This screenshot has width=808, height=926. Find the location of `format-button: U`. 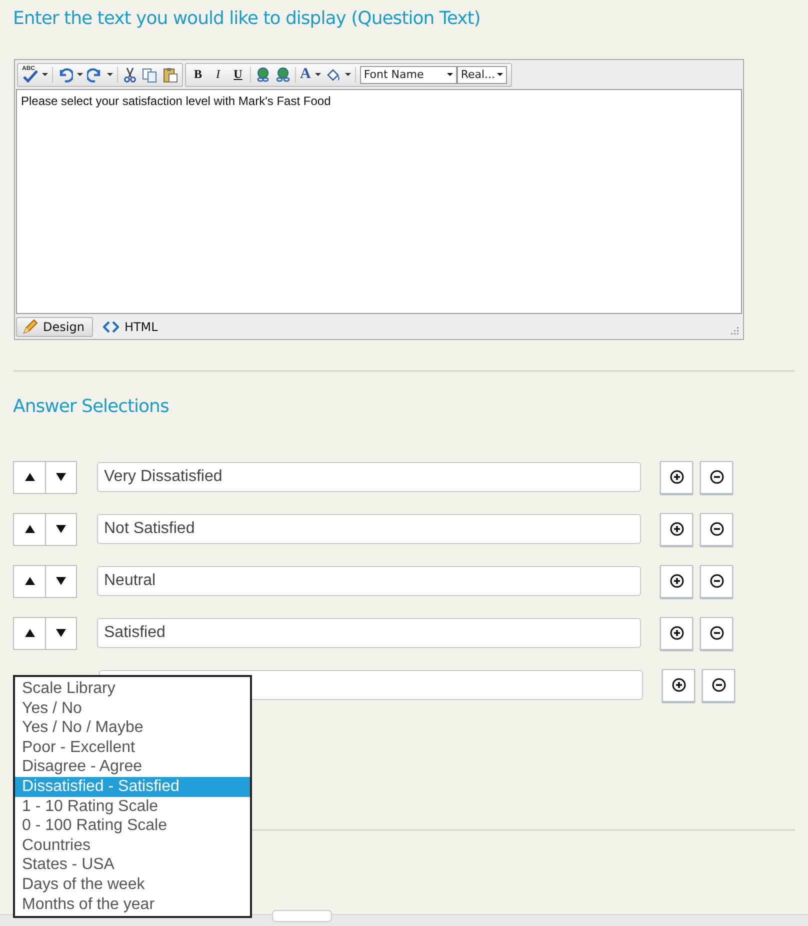

format-button: U is located at coordinates (238, 74).